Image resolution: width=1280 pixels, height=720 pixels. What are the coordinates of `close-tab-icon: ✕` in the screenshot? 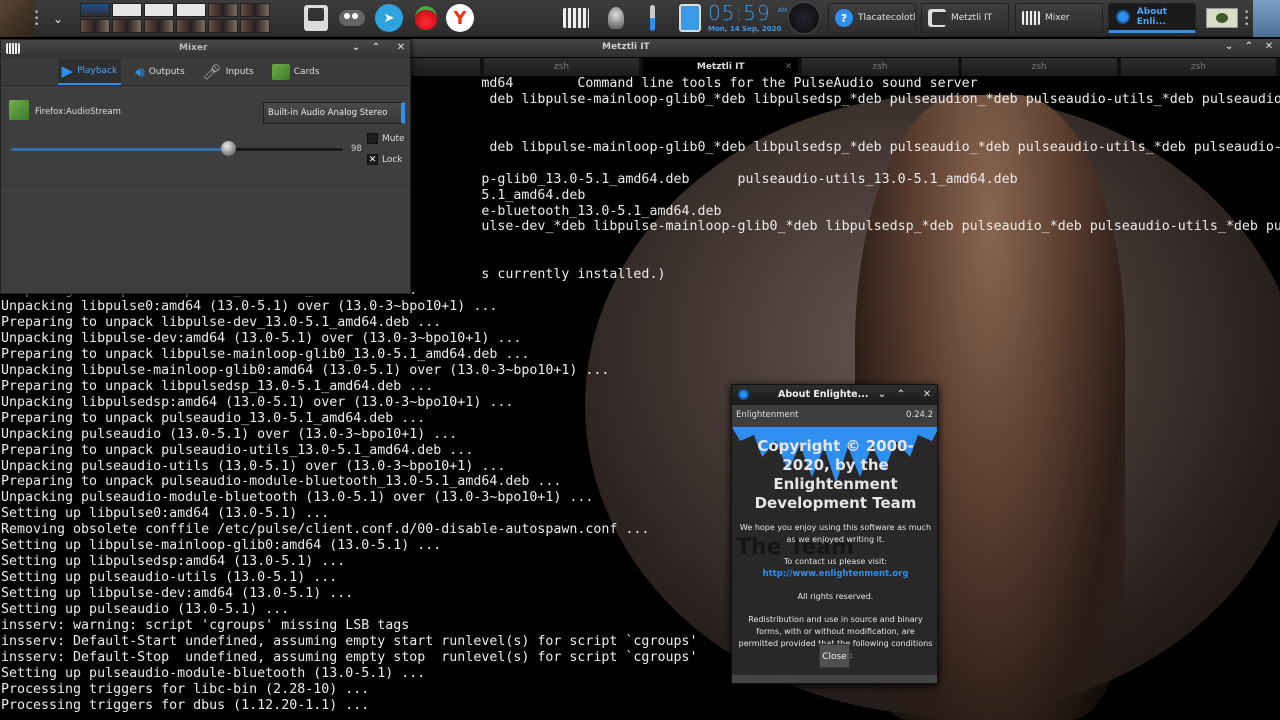 It's located at (789, 67).